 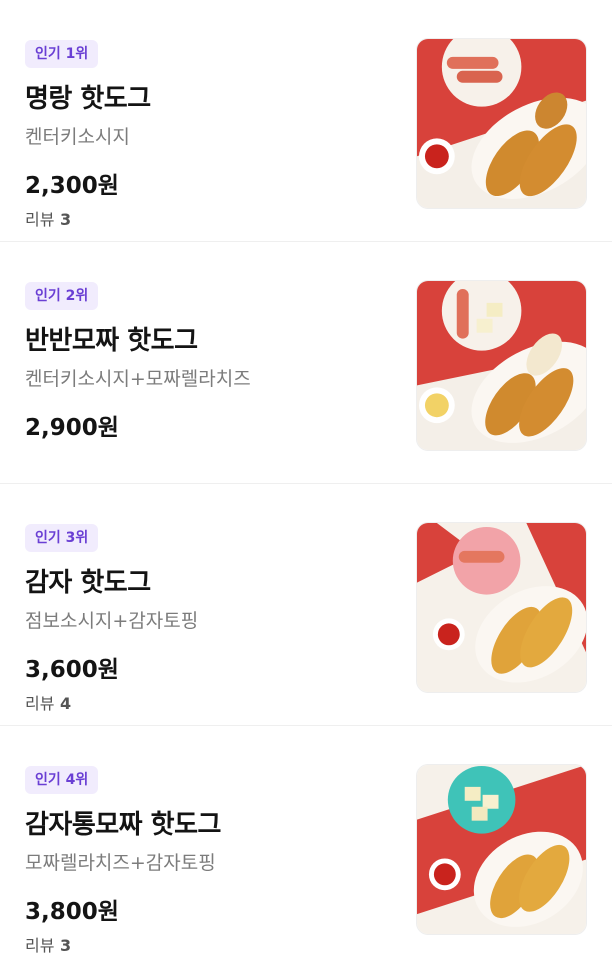 What do you see at coordinates (120, 863) in the screenshot?
I see `menu-description: 모짜렐라치즈+감자토핑` at bounding box center [120, 863].